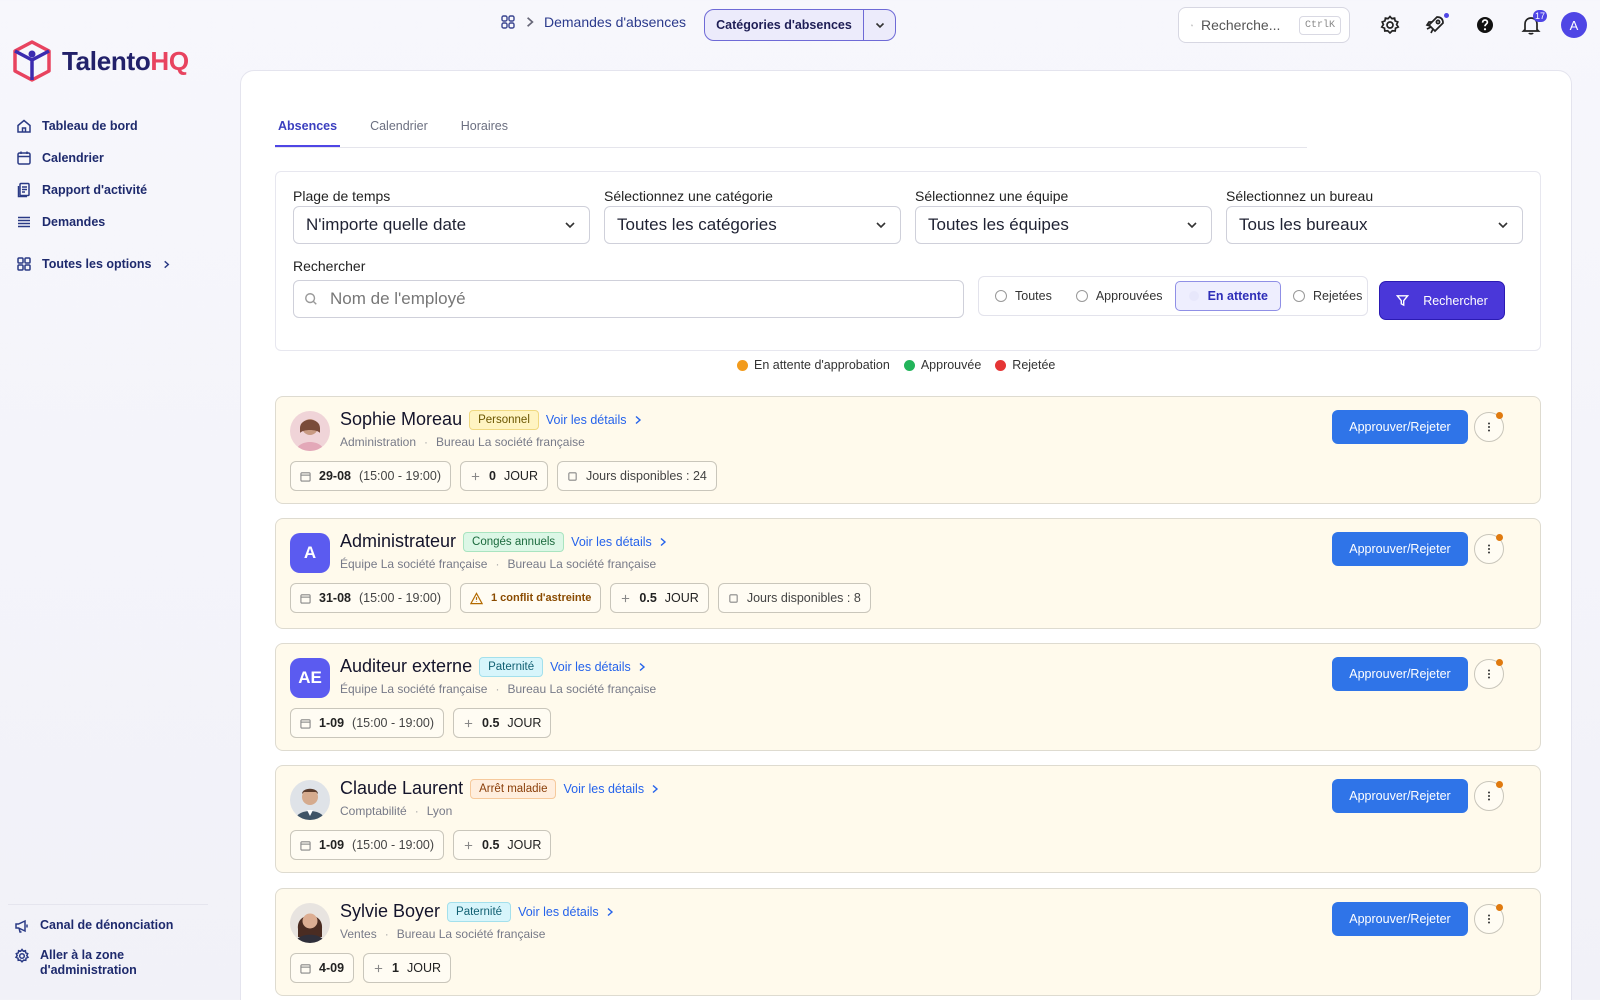  Describe the element at coordinates (530, 598) in the screenshot. I see `conflict-chip: 1 conflit d'astreinte` at that location.